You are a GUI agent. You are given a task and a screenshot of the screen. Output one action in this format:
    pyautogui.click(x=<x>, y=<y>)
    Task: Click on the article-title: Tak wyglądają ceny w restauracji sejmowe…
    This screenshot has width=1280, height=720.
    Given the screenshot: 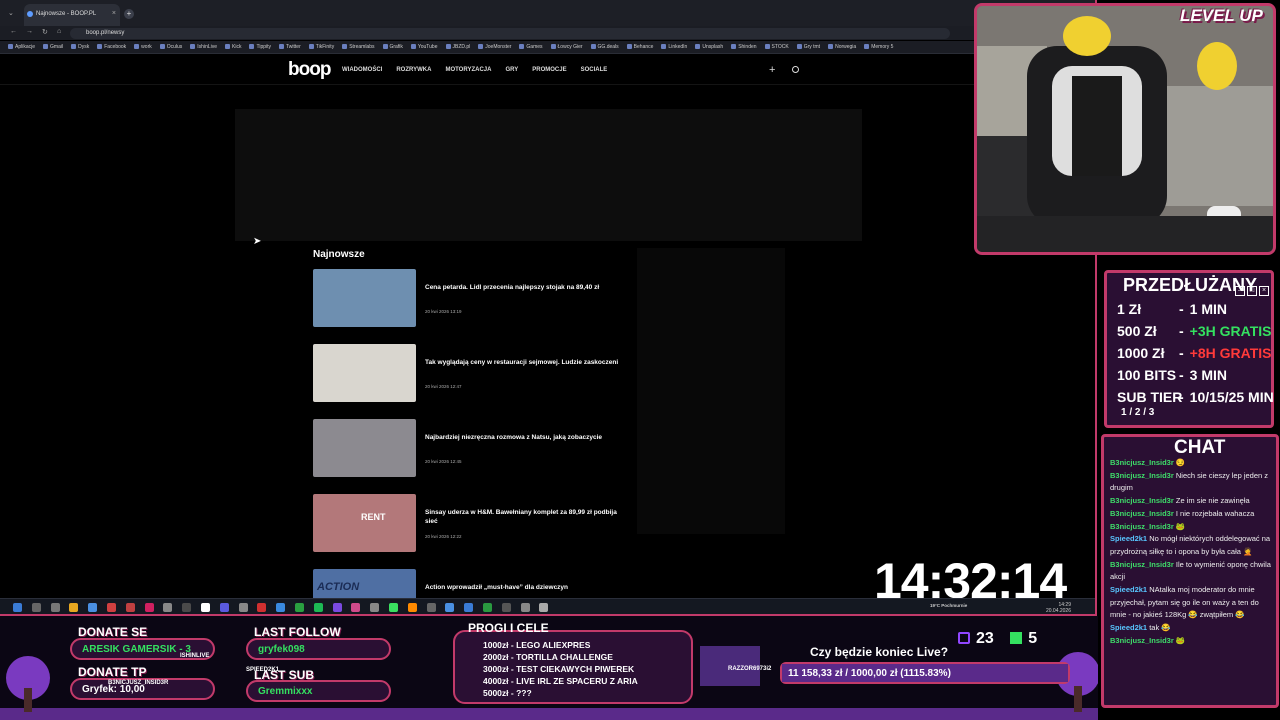 What is the action you would take?
    pyautogui.click(x=523, y=362)
    